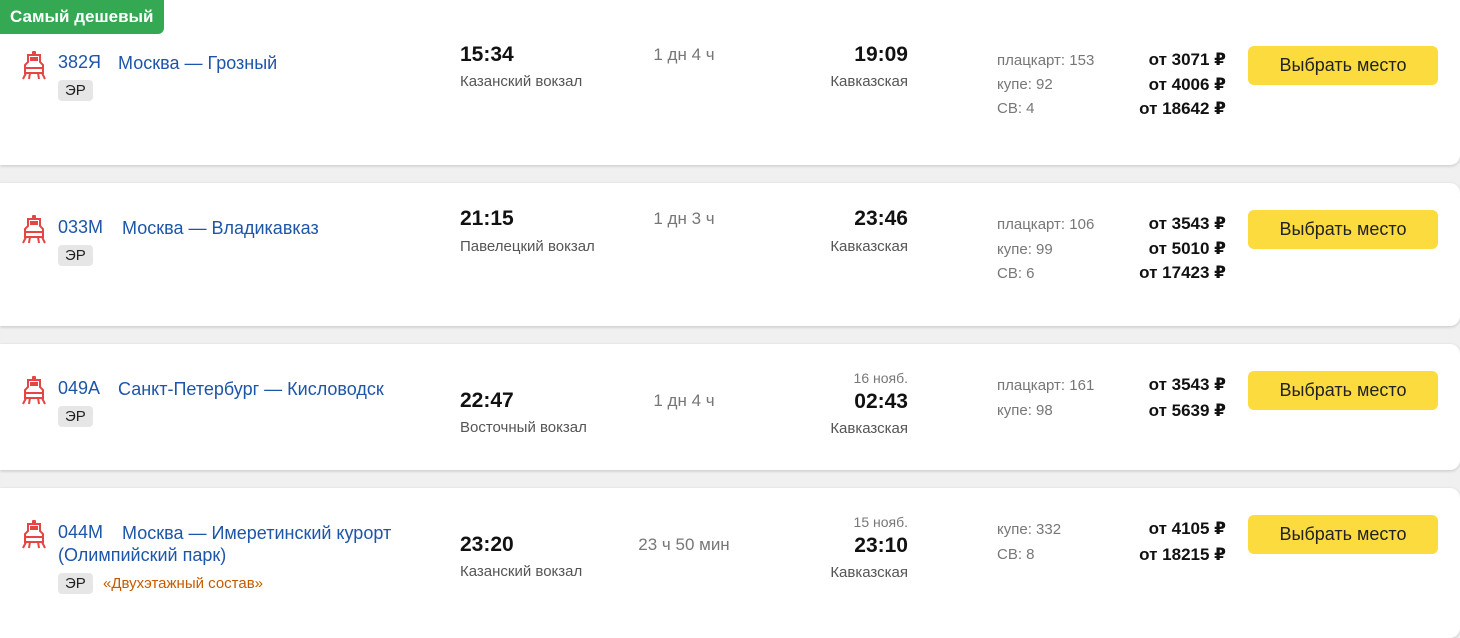 The width and height of the screenshot is (1460, 638). Describe the element at coordinates (1016, 554) in the screenshot. I see `seat-availability: СВ: 8` at that location.